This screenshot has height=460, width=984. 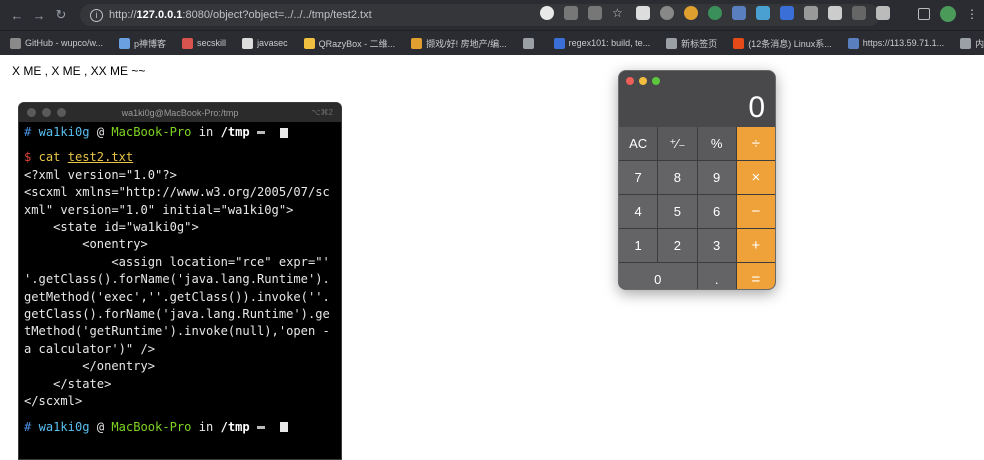 I want to click on bookmark-item, so click(x=530, y=43).